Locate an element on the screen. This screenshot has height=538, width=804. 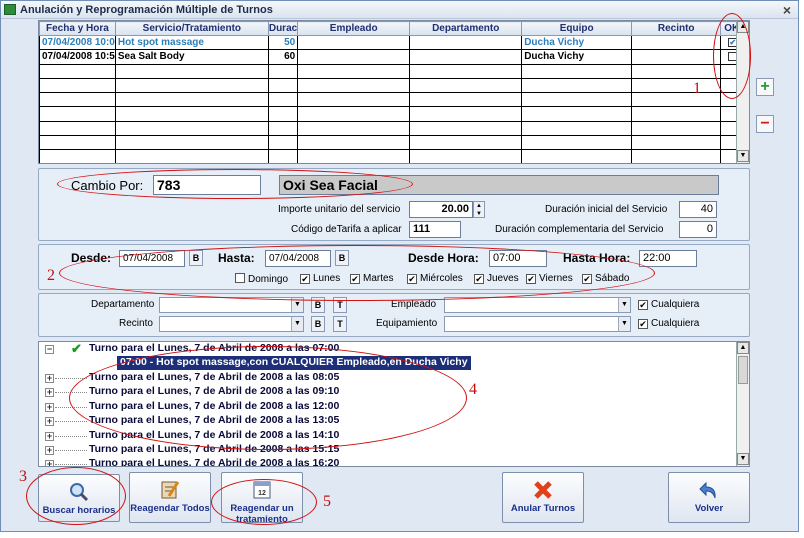
recinto-t-button: T is located at coordinates (340, 324).